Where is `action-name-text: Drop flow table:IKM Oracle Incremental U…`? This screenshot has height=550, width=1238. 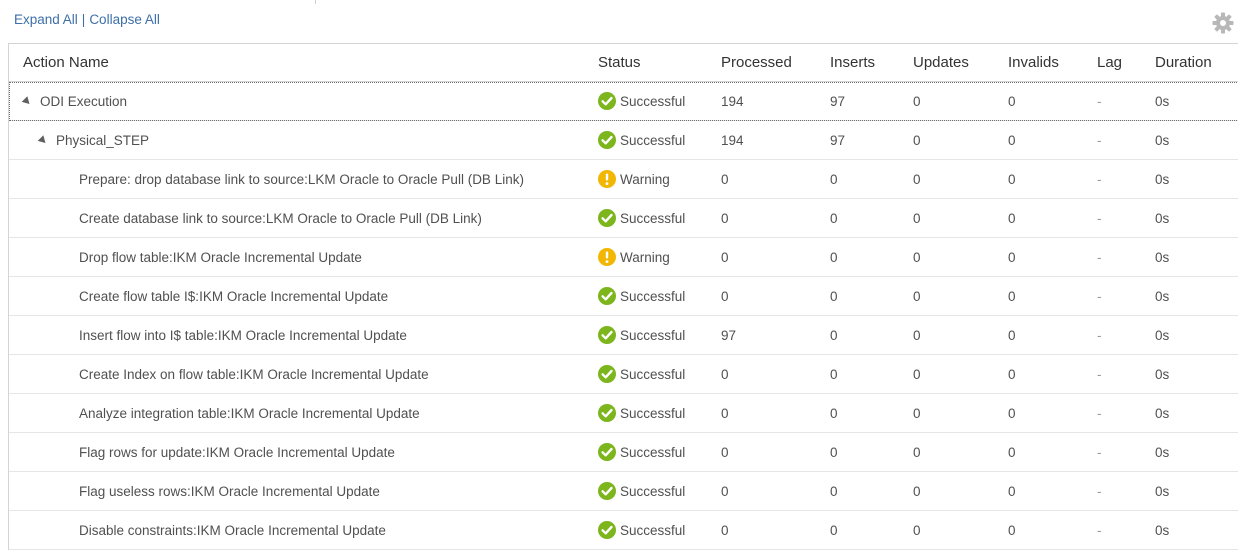 action-name-text: Drop flow table:IKM Oracle Incremental U… is located at coordinates (220, 257).